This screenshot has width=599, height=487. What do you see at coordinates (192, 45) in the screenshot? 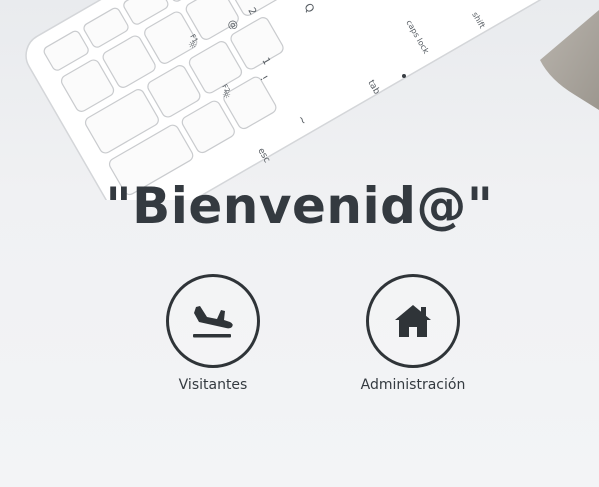
I see `brightness-down-icon: ☼` at bounding box center [192, 45].